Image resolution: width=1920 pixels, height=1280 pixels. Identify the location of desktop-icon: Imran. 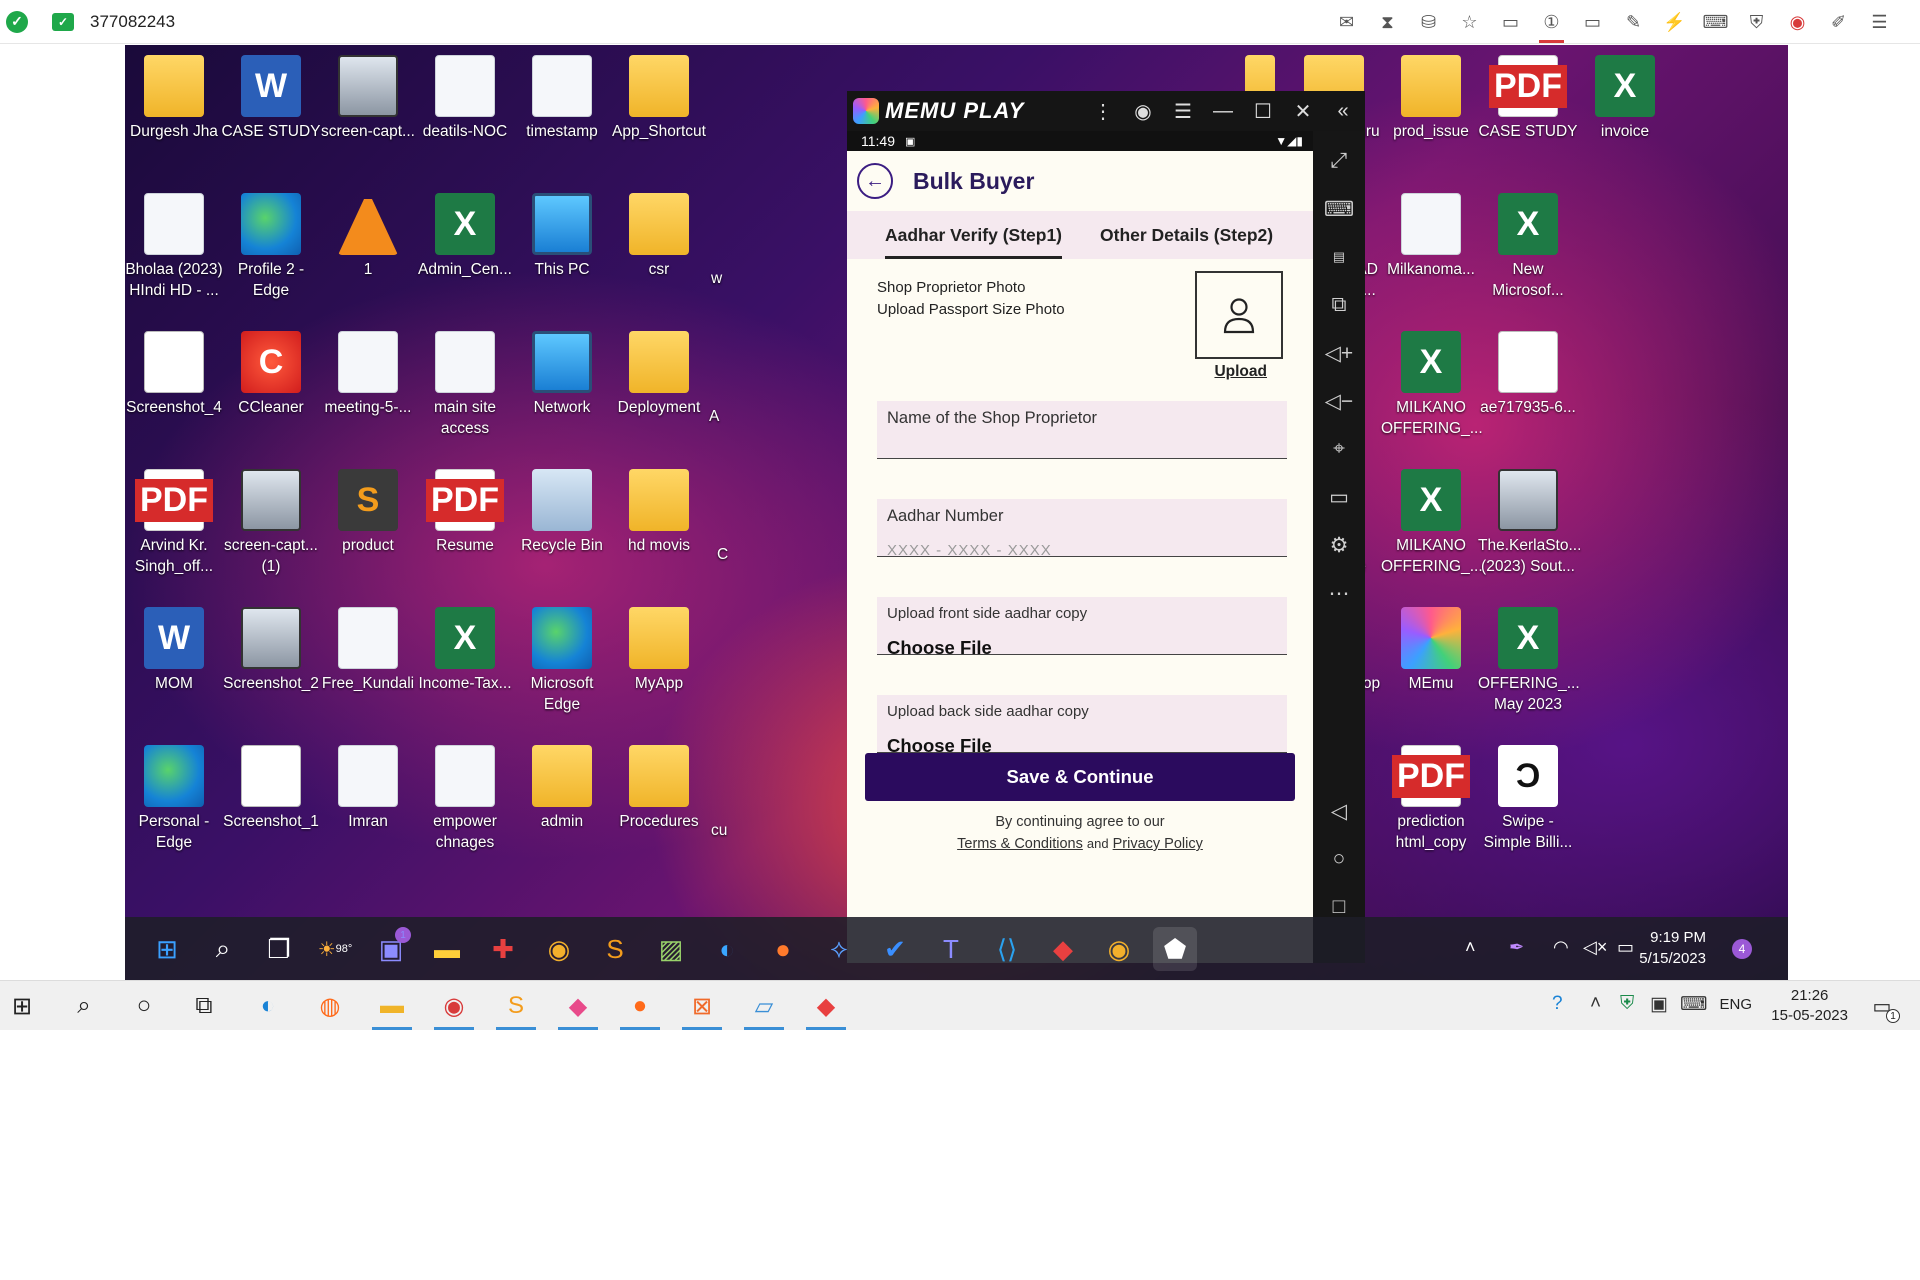
(368, 810).